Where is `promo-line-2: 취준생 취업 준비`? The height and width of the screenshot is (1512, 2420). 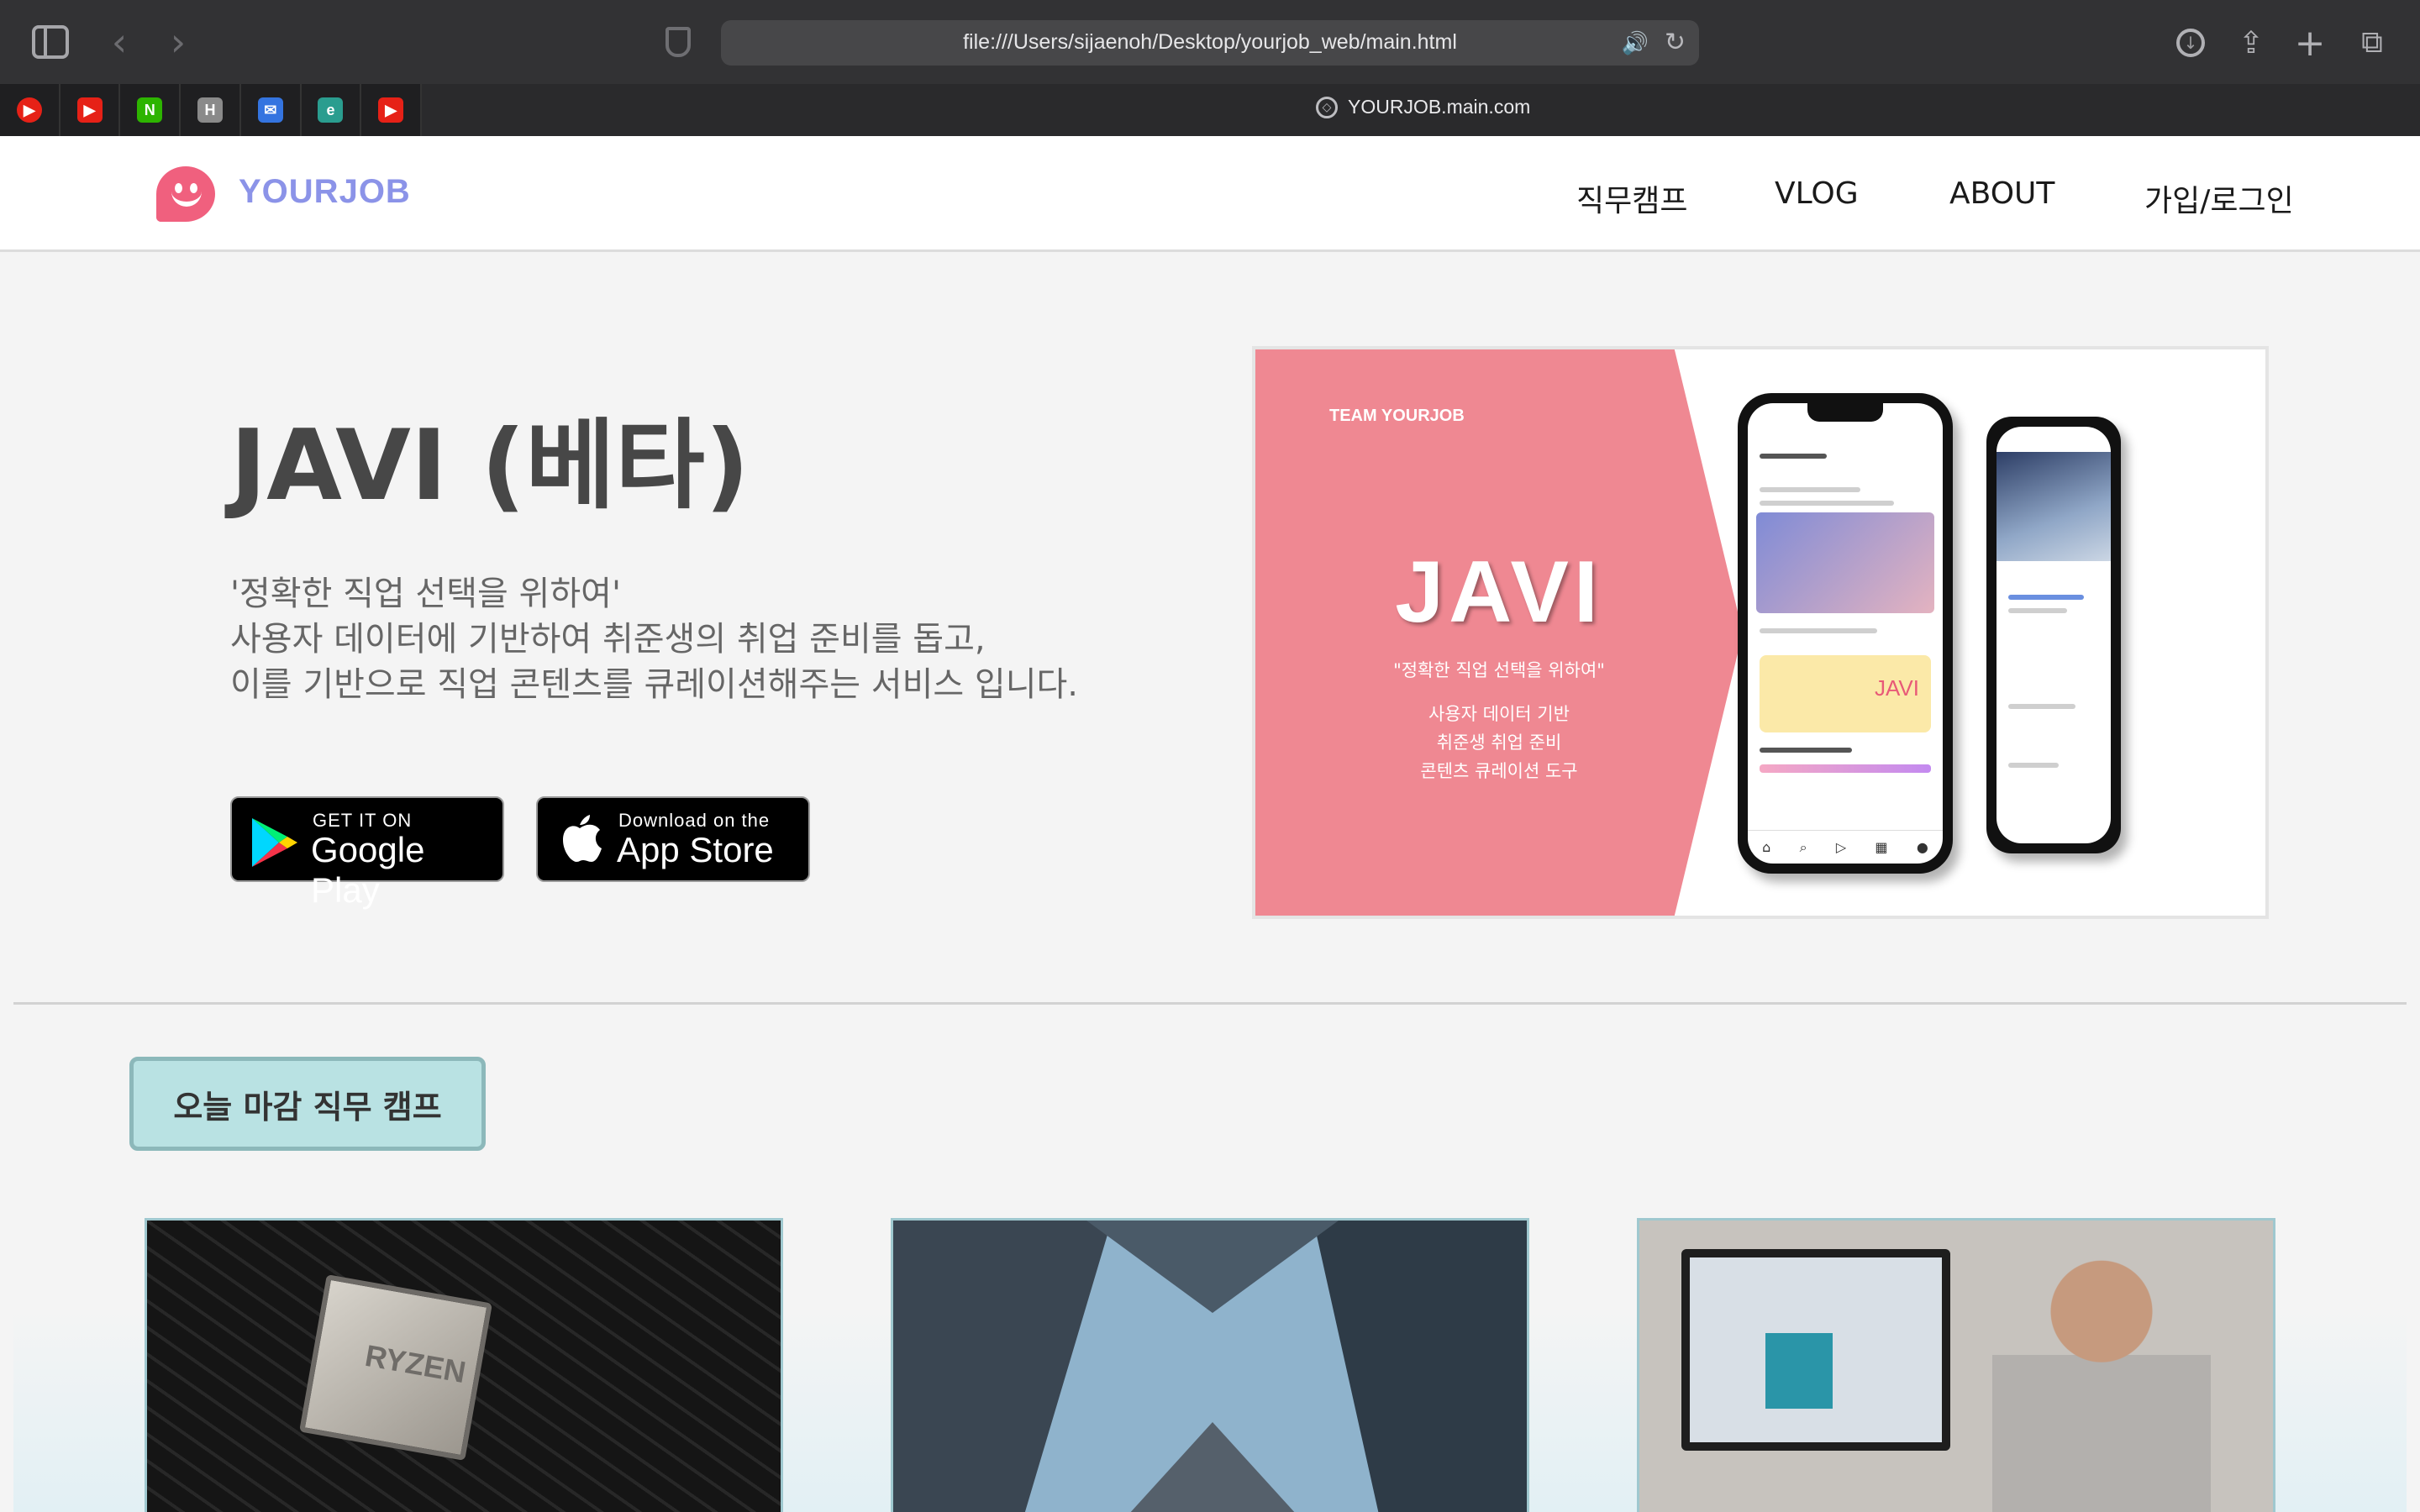
promo-line-2: 취준생 취업 준비 is located at coordinates (1499, 742).